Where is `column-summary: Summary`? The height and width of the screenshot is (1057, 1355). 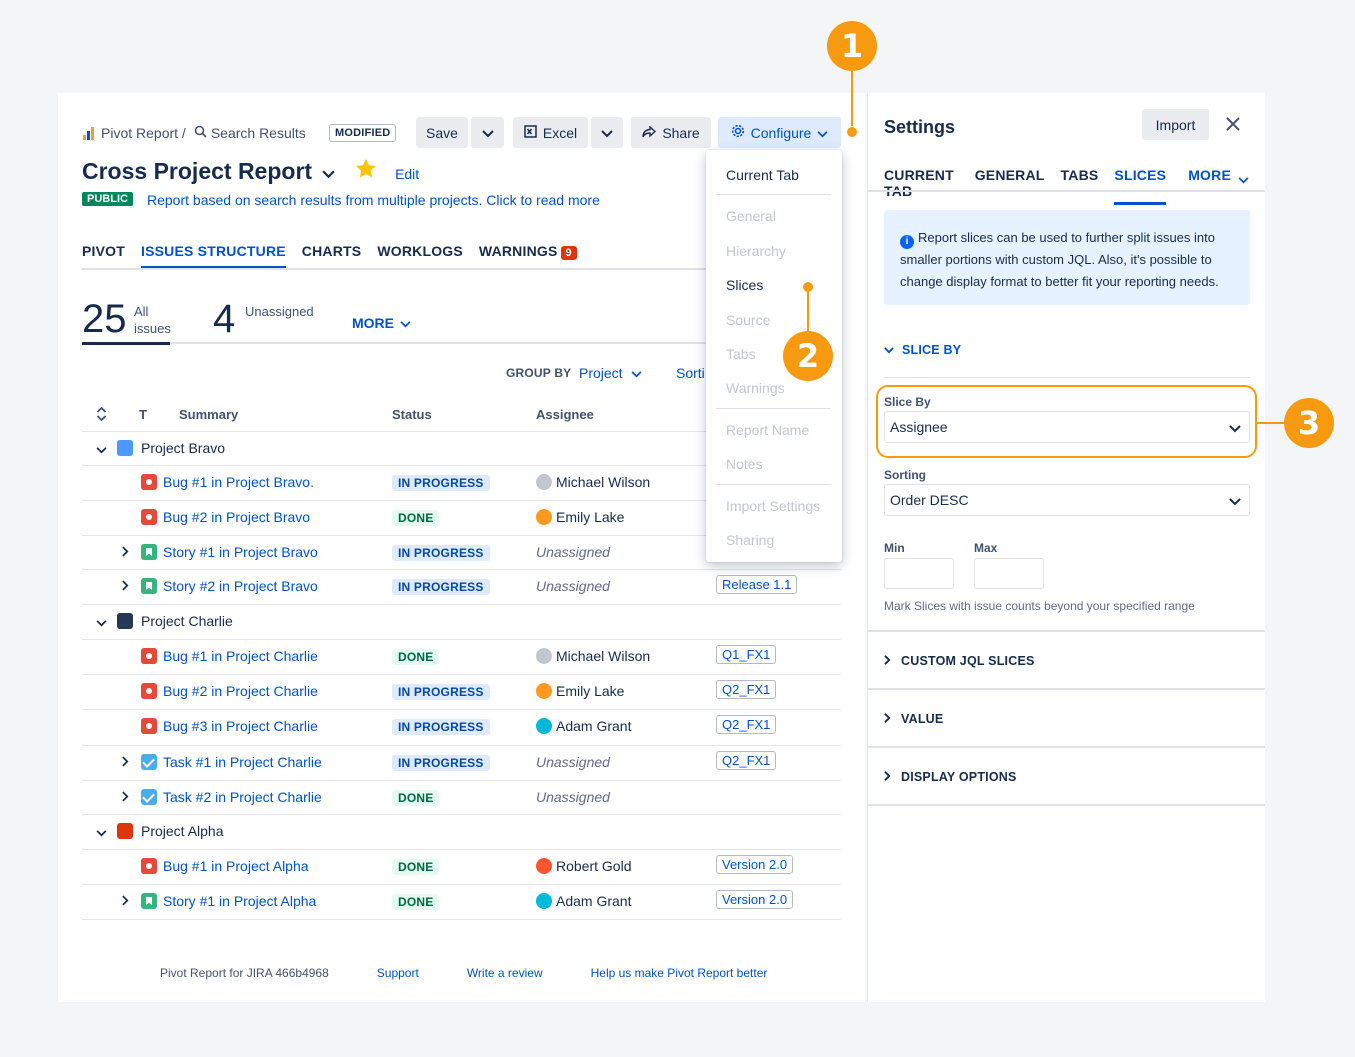 column-summary: Summary is located at coordinates (208, 414).